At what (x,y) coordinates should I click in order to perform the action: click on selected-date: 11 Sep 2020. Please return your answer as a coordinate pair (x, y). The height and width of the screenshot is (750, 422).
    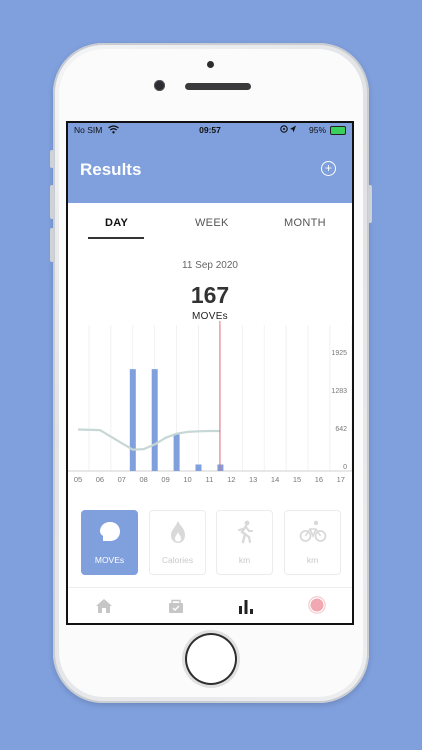
    Looking at the image, I should click on (210, 265).